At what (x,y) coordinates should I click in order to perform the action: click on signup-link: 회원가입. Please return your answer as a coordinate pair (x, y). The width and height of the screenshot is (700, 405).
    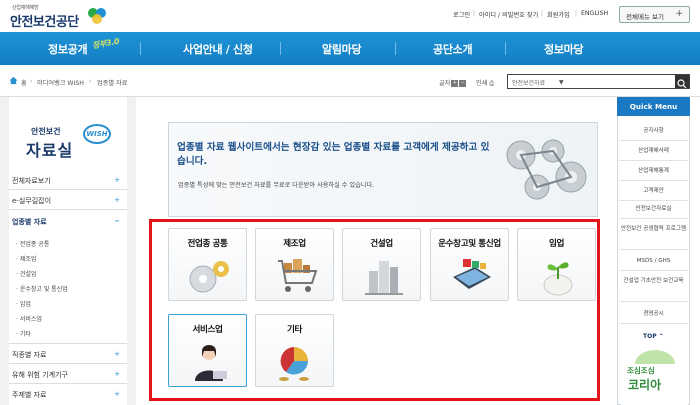
    Looking at the image, I should click on (558, 14).